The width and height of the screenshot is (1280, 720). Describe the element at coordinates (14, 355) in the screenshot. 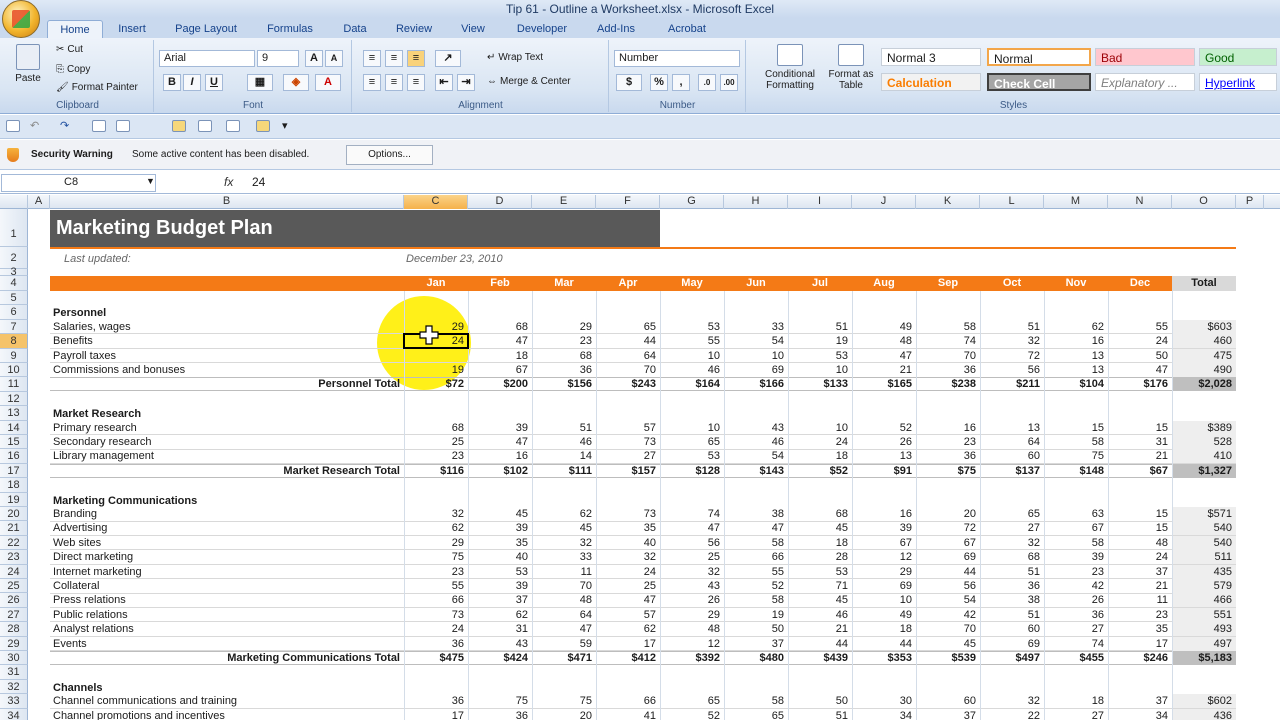

I see `row-header: 9` at that location.